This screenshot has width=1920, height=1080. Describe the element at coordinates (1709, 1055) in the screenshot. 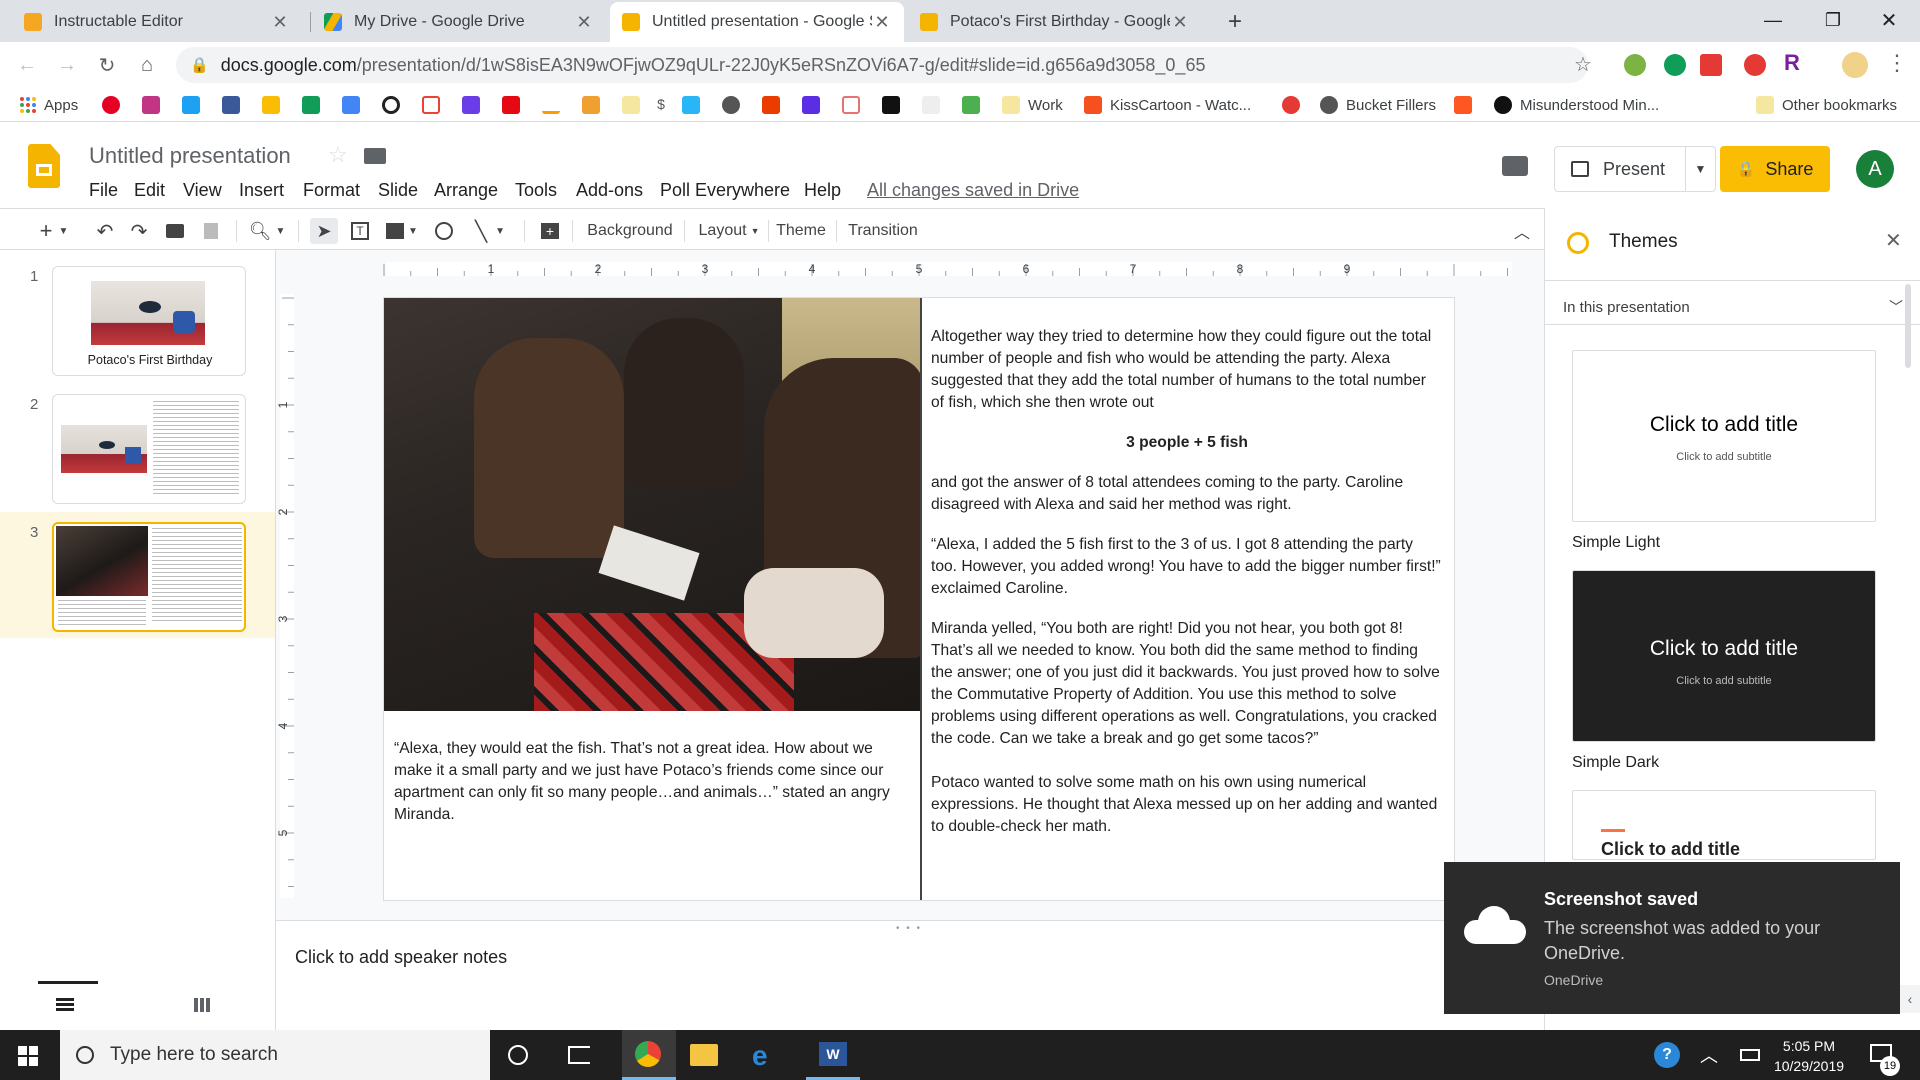

I see `chevron-up-icon: ︿` at that location.